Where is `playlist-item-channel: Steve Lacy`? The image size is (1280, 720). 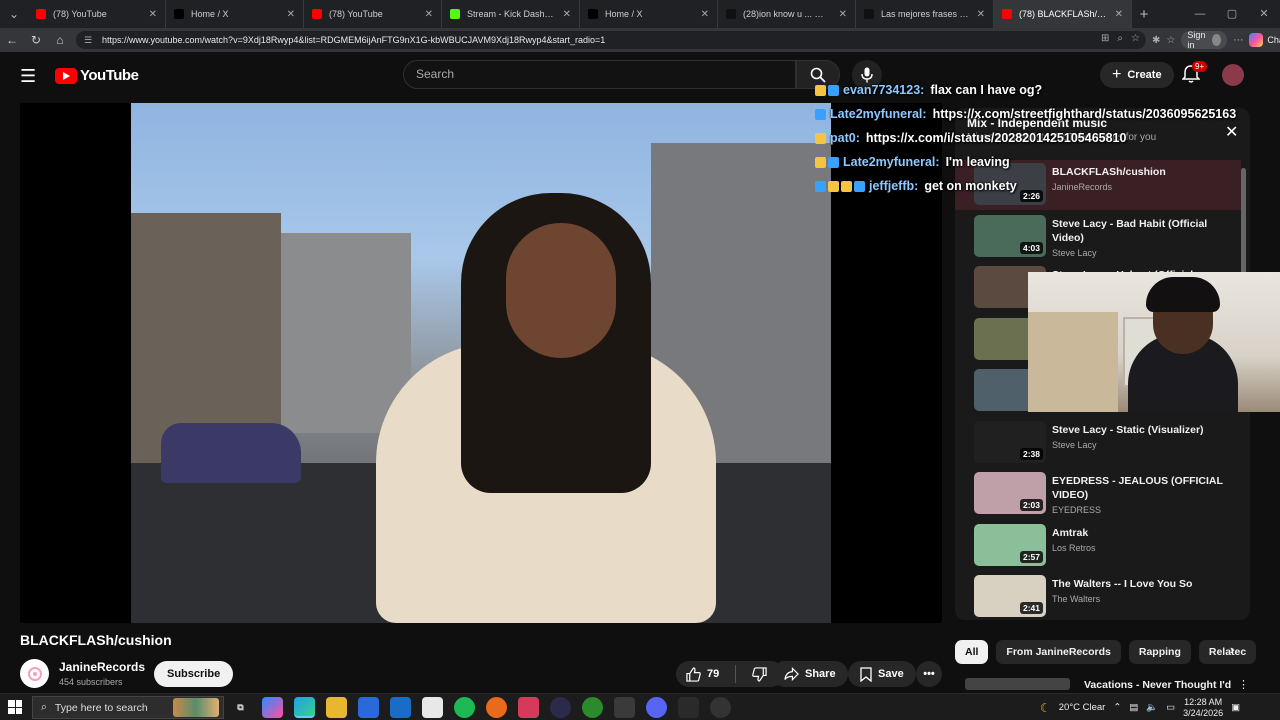
playlist-item-channel: Steve Lacy is located at coordinates (1074, 252).